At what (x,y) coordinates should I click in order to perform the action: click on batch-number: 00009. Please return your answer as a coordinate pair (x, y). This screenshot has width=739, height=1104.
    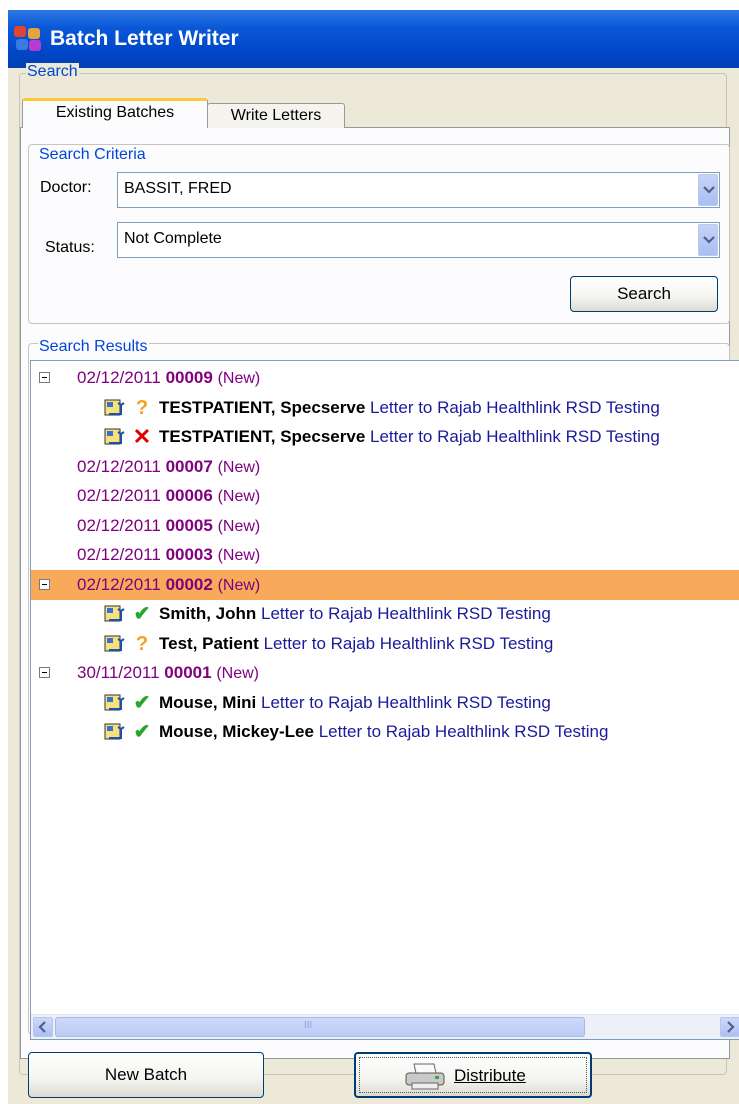
    Looking at the image, I should click on (189, 377).